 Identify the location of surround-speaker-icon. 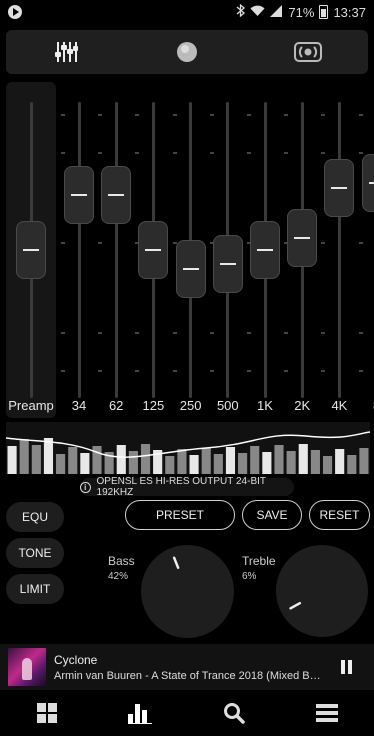
(307, 52).